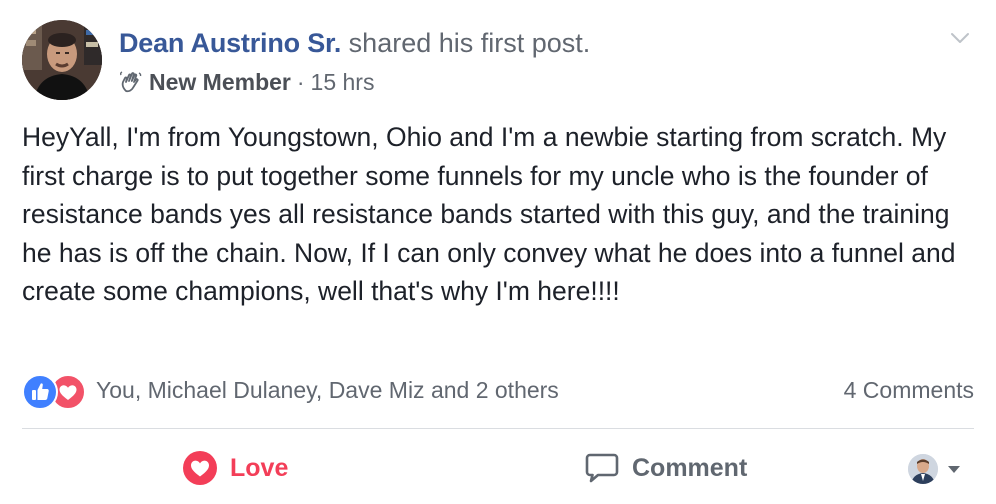 This screenshot has width=996, height=504. What do you see at coordinates (960, 38) in the screenshot?
I see `chevron-down-icon` at bounding box center [960, 38].